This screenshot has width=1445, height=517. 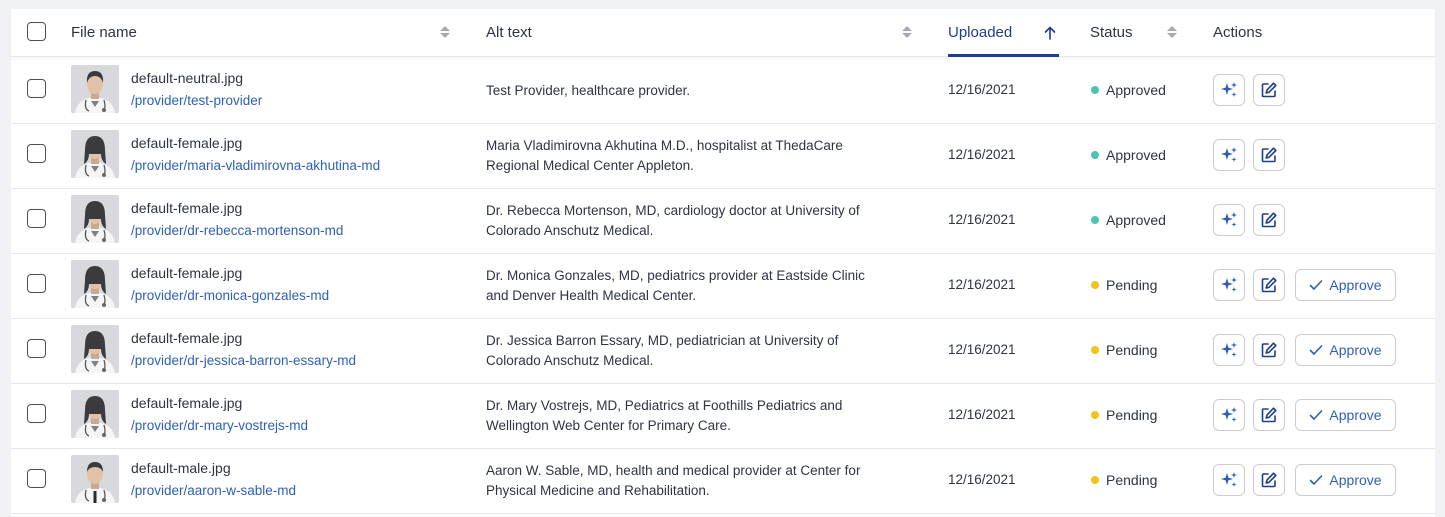 I want to click on alt-text: Test Provider, healthcare provider., so click(x=588, y=90).